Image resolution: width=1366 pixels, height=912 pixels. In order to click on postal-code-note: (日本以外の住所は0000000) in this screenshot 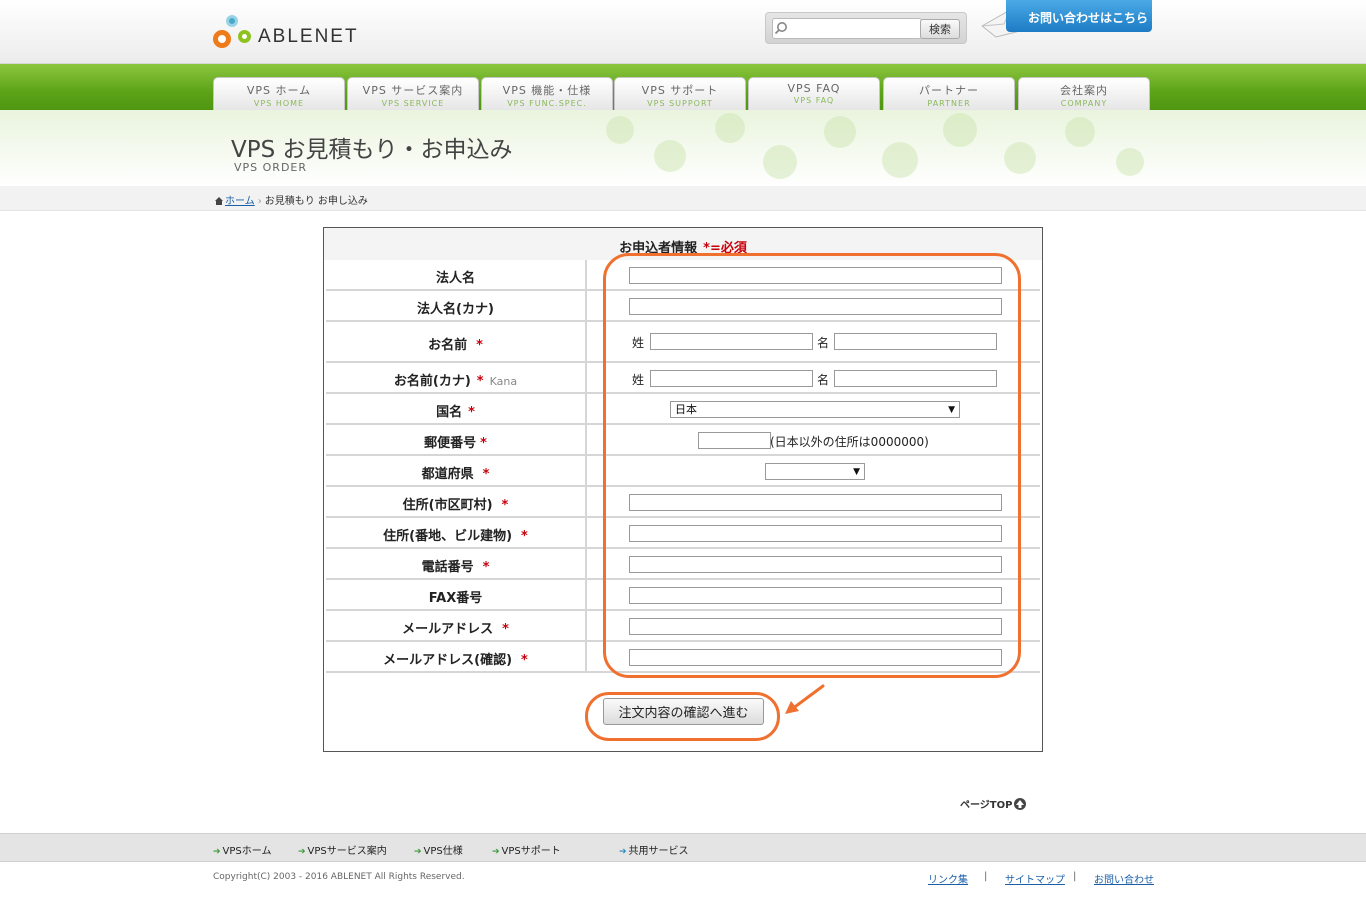, I will do `click(849, 442)`.